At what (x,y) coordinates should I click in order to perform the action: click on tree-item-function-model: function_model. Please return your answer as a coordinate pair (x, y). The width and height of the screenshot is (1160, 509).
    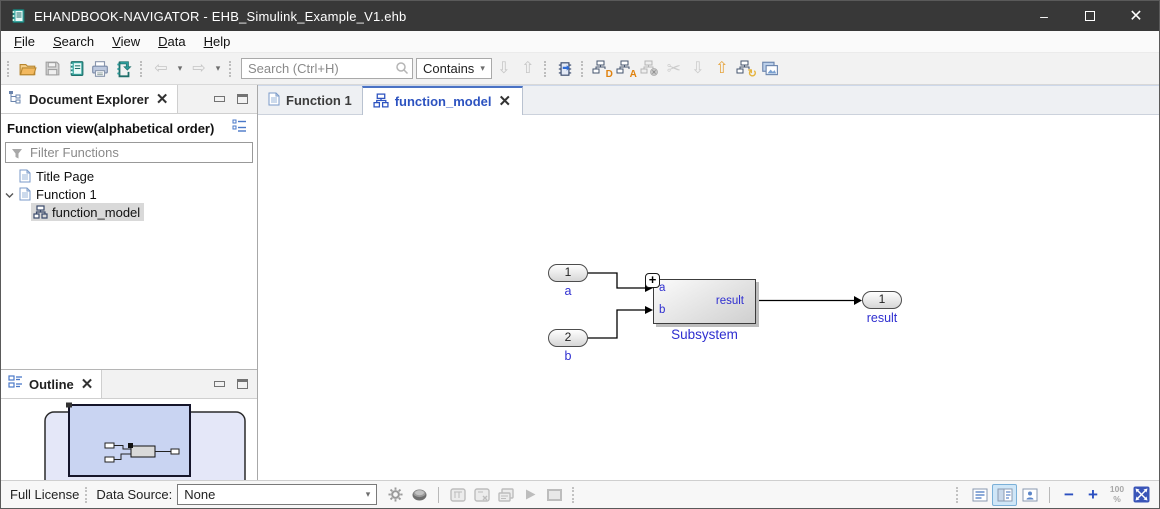
    Looking at the image, I should click on (129, 212).